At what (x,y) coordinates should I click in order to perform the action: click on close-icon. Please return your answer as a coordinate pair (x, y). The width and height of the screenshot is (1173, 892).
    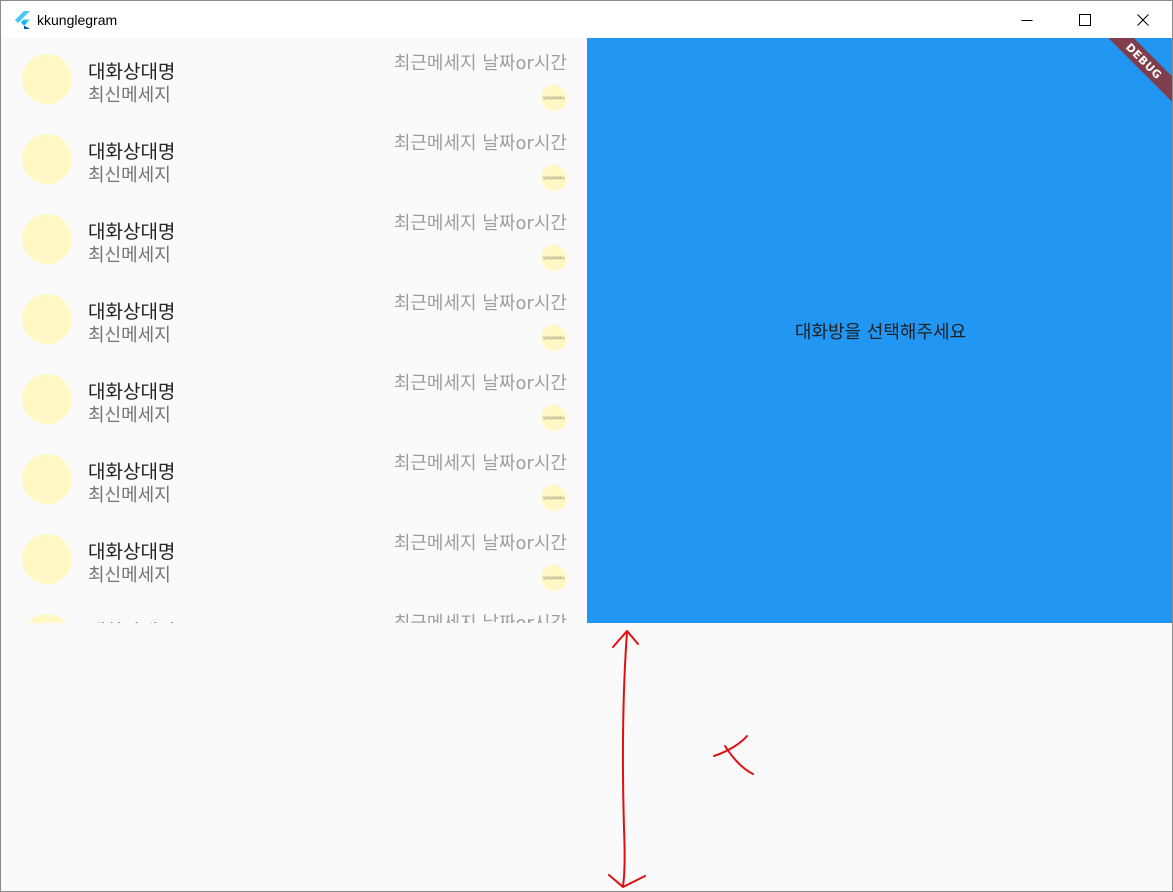
    Looking at the image, I should click on (1143, 19).